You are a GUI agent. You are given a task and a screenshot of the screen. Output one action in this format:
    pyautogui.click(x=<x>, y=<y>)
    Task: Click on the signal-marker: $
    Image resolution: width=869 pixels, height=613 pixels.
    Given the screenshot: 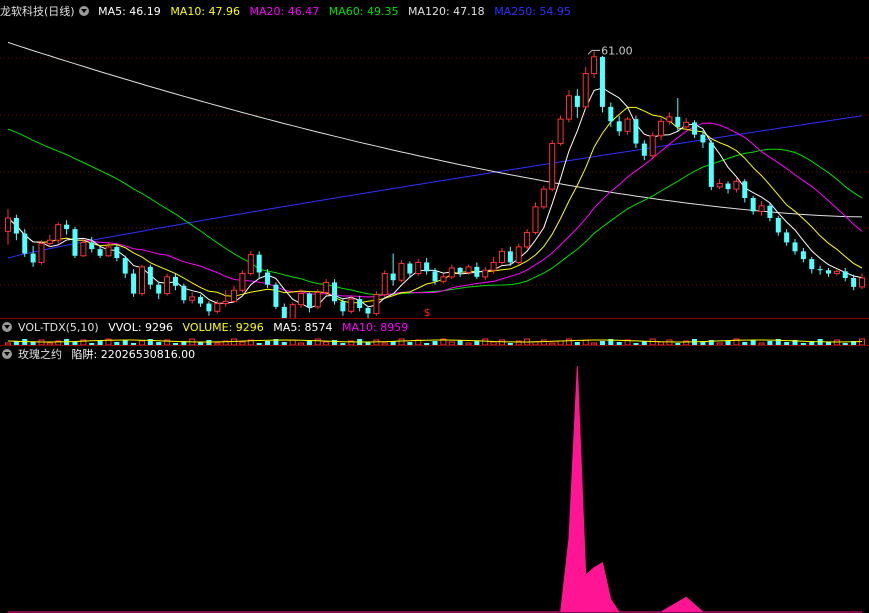 What is the action you would take?
    pyautogui.click(x=427, y=312)
    